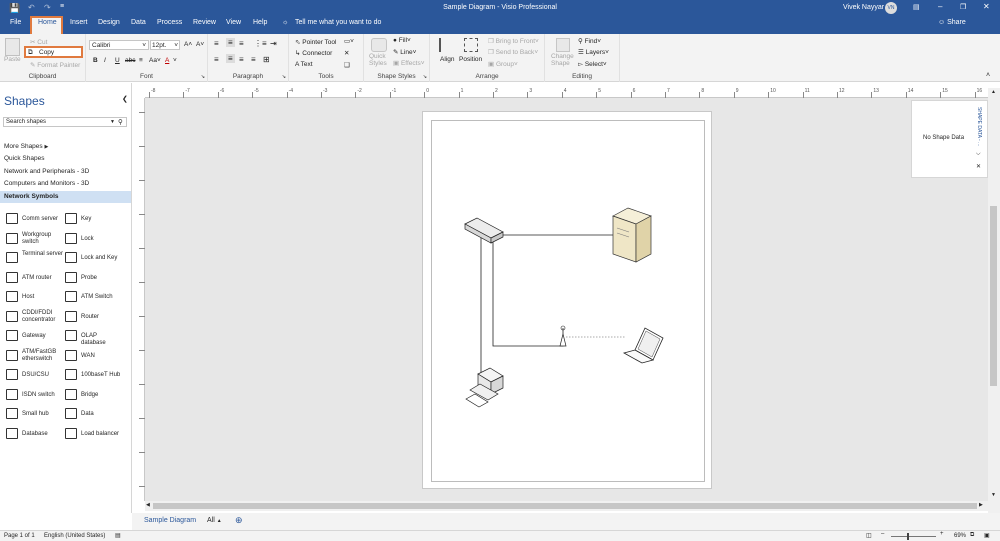 The image size is (1000, 541). I want to click on font-family-select: Calibri ˅, so click(119, 45).